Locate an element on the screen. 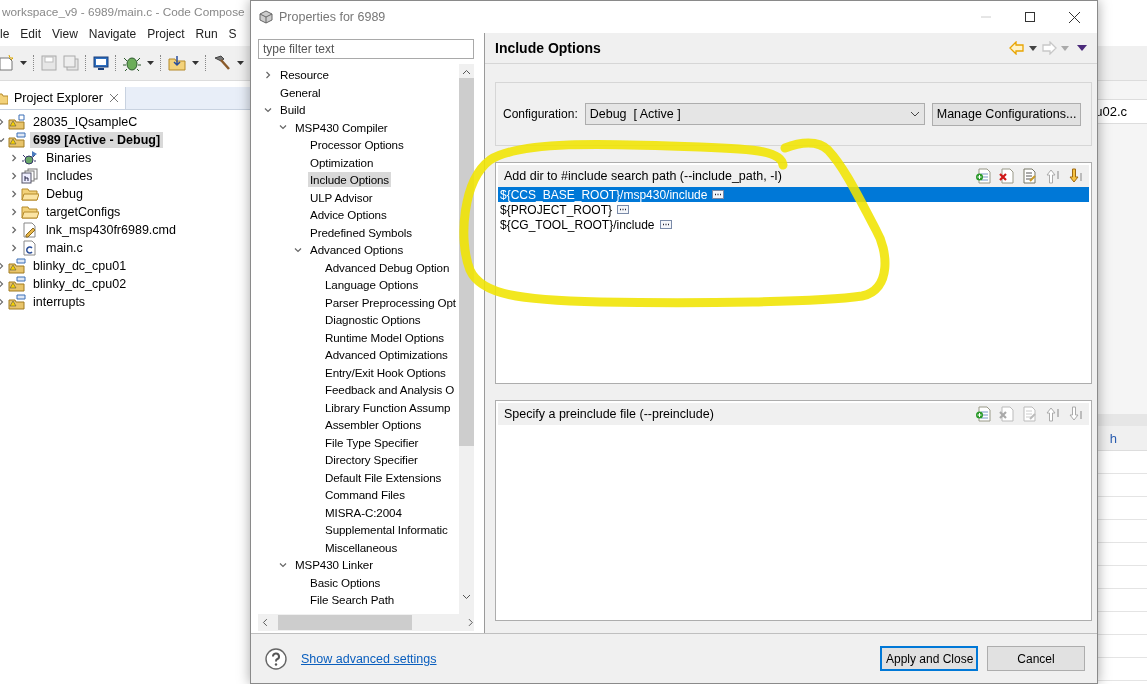 Image resolution: width=1147 pixels, height=684 pixels. scroll-right-icon is located at coordinates (471, 622).